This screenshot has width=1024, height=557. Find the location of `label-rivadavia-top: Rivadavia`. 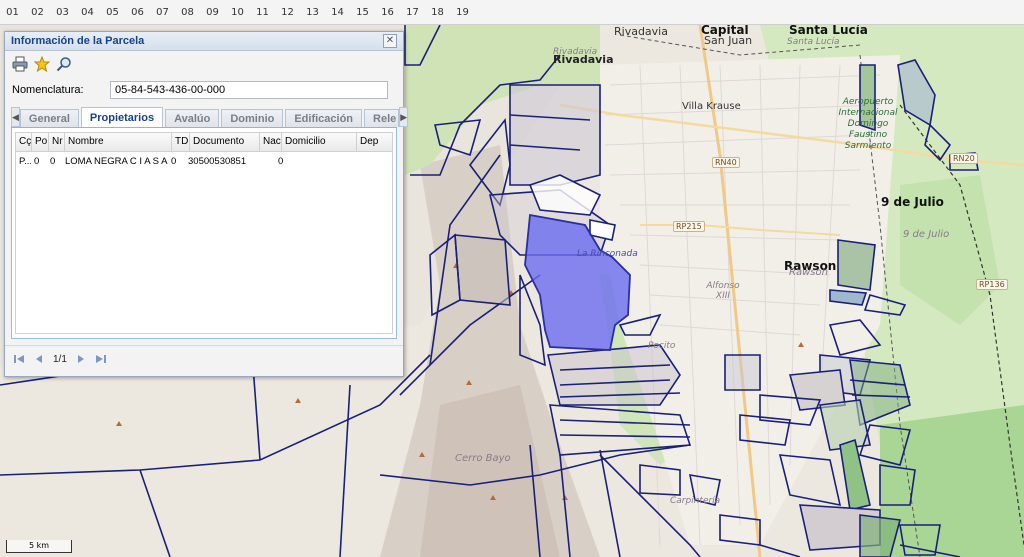

label-rivadavia-top: Rivadavia is located at coordinates (641, 31).